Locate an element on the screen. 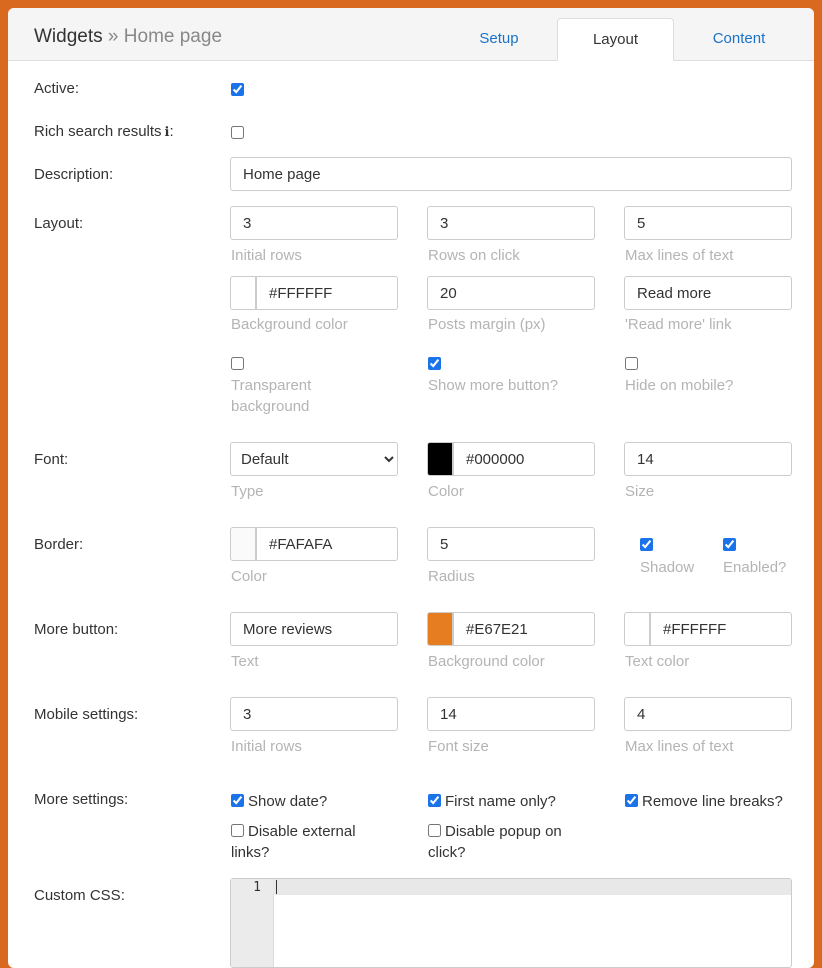 The image size is (822, 968). mobile-max-lines-input is located at coordinates (708, 714).